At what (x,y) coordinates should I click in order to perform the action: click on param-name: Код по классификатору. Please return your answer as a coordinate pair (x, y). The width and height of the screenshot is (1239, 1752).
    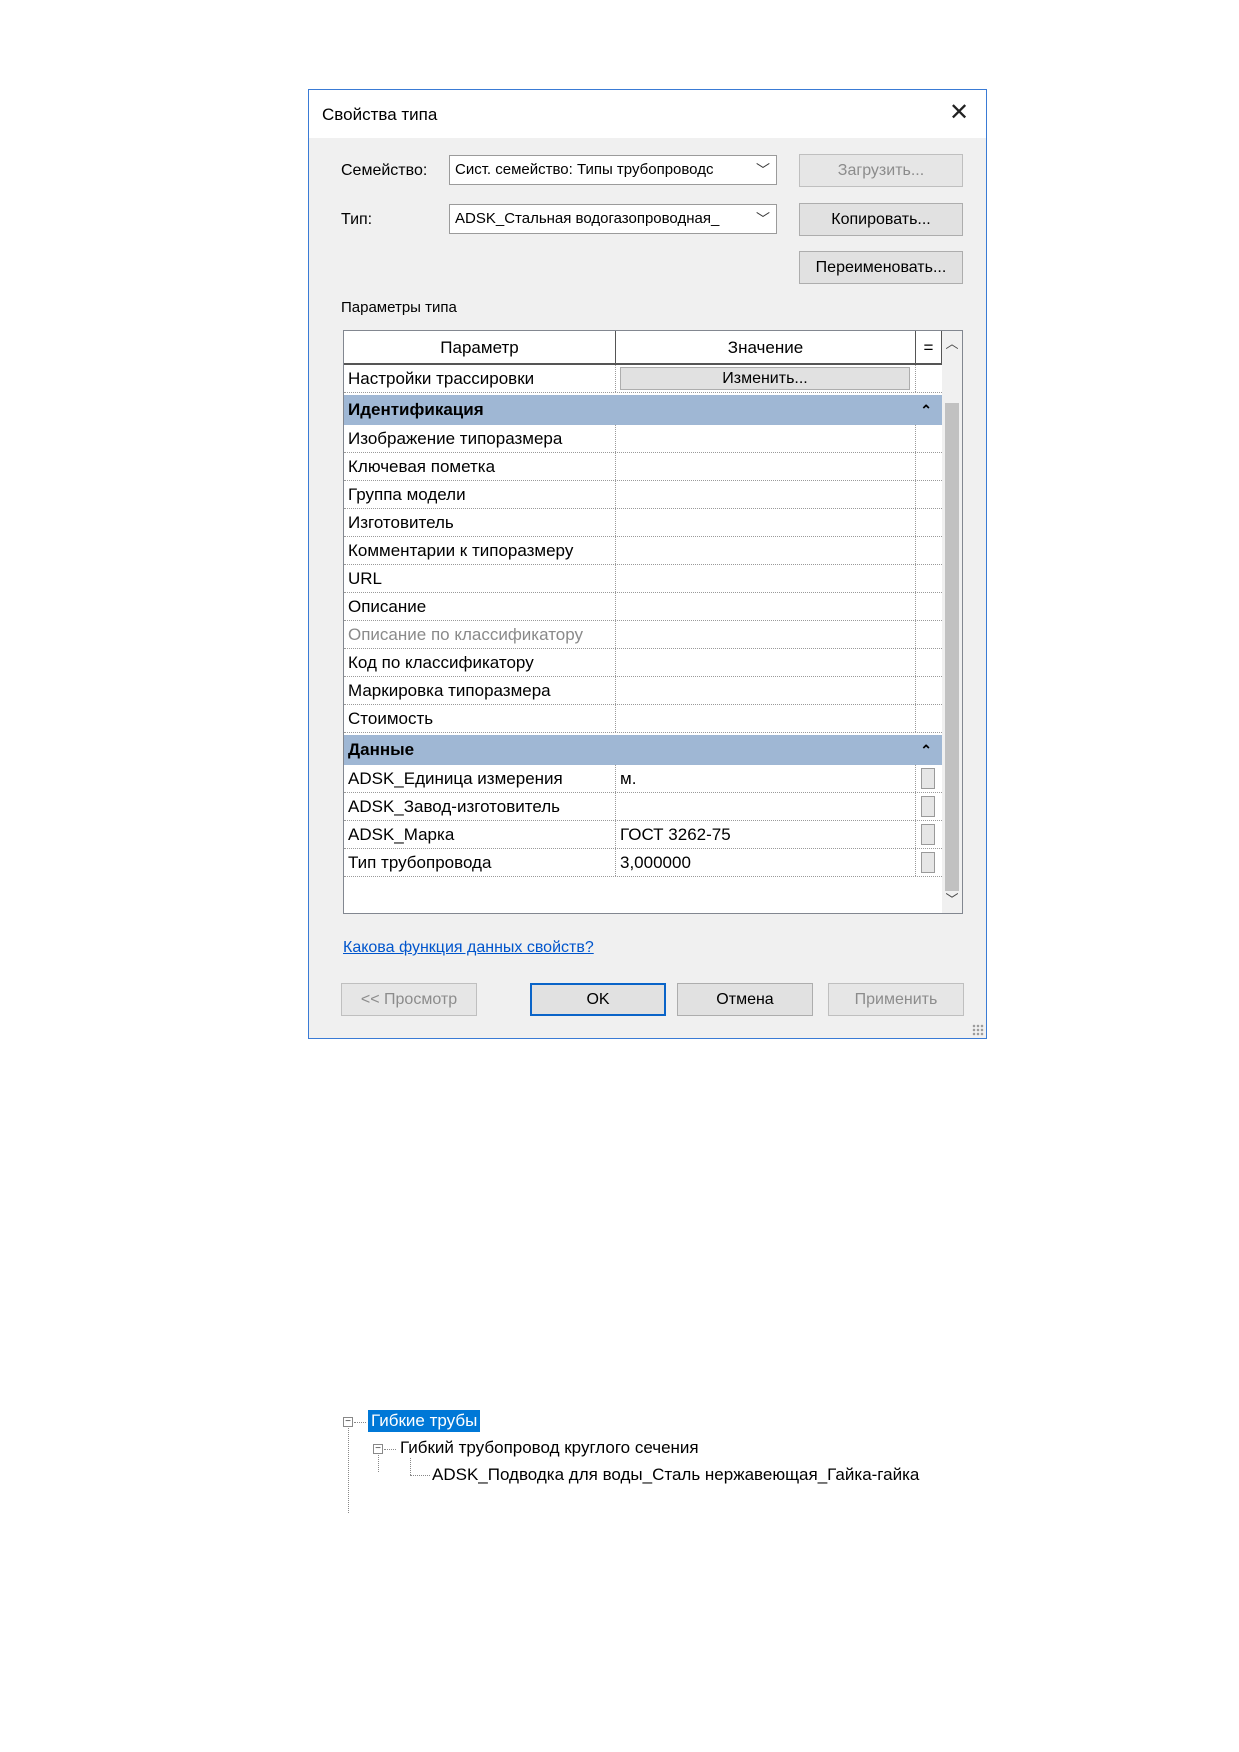
    Looking at the image, I should click on (480, 662).